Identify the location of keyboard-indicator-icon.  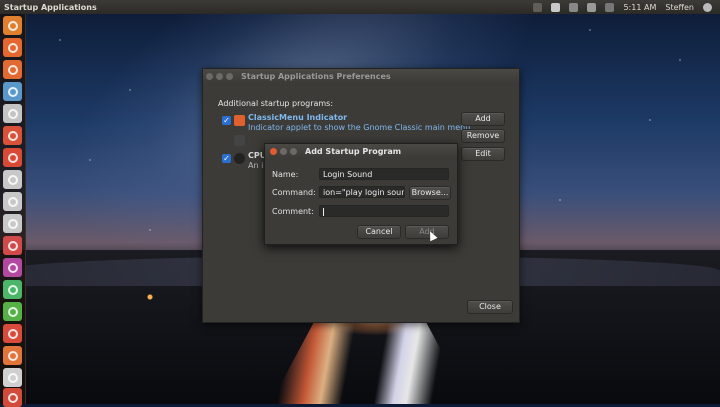
(538, 7).